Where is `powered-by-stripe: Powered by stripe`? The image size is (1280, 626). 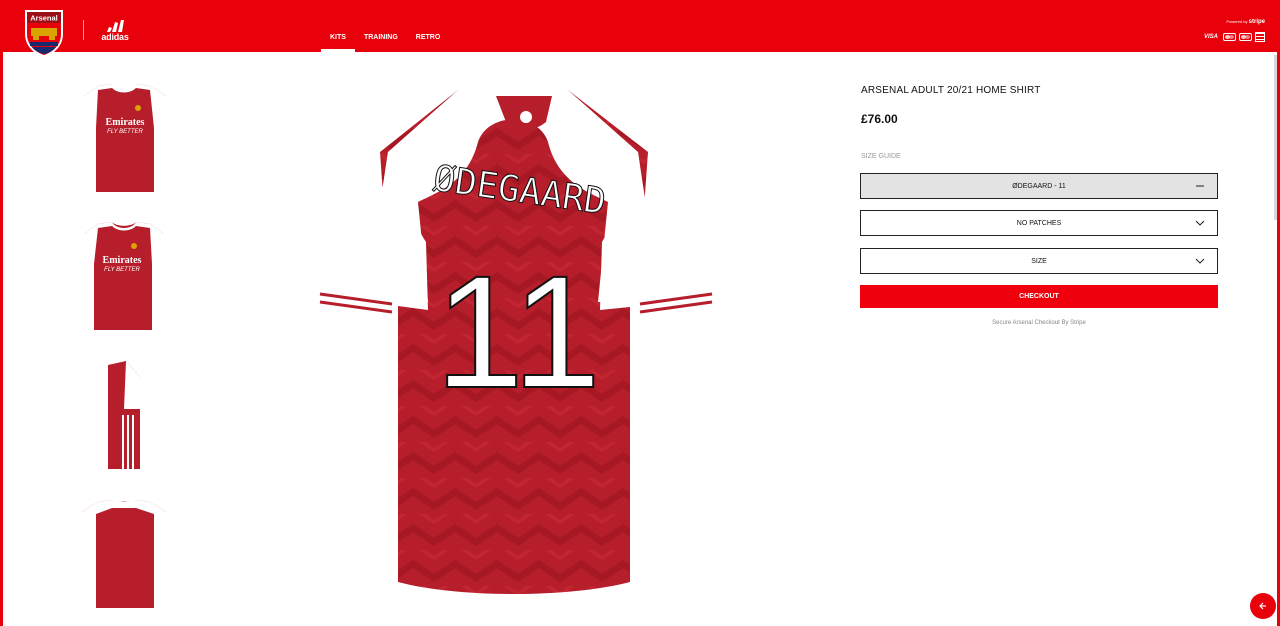
powered-by-stripe: Powered by stripe is located at coordinates (1245, 22).